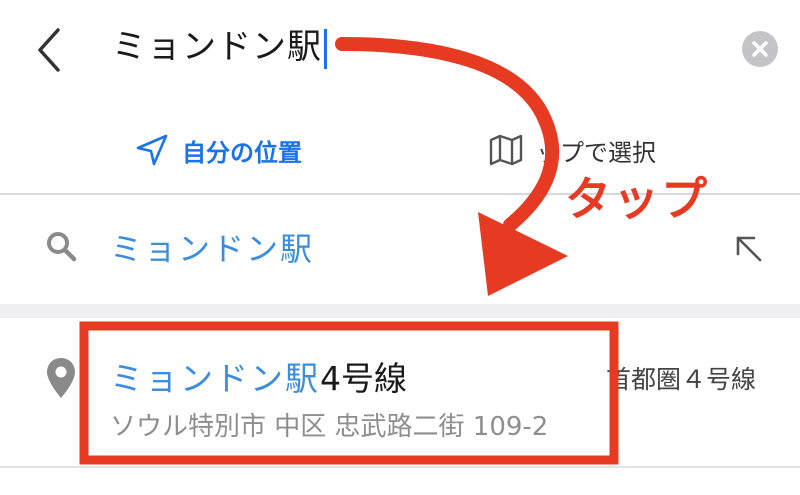  Describe the element at coordinates (400, 311) in the screenshot. I see `section-gap` at that location.